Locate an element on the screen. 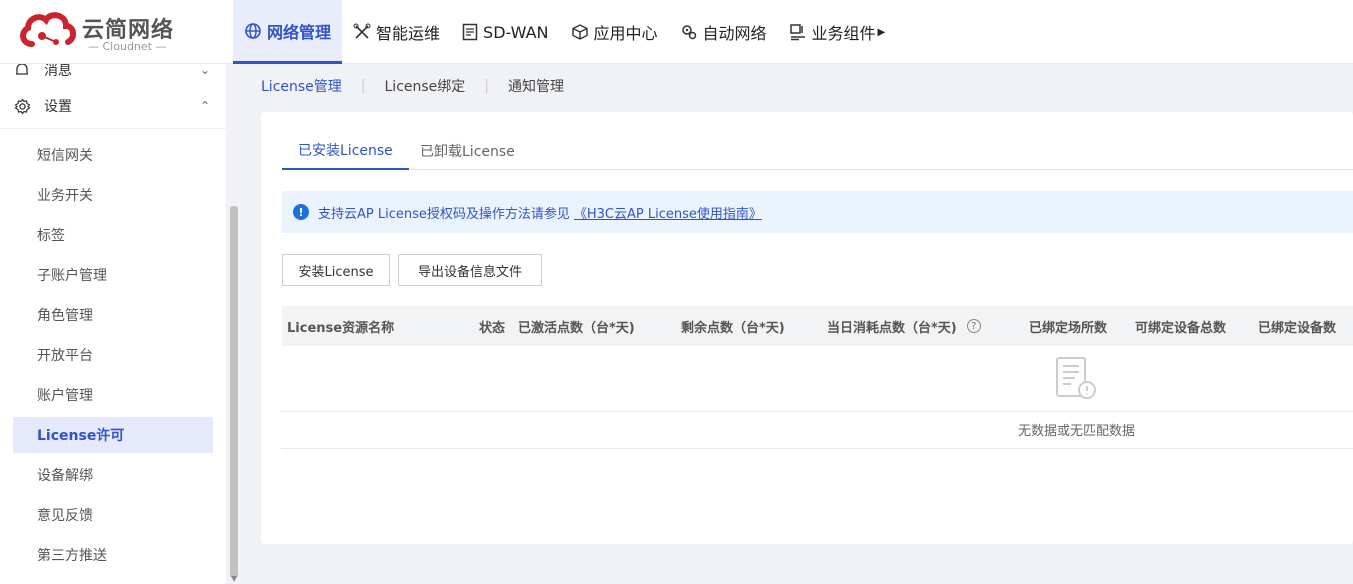  notice-text: 支持云AP License授权码及操作方法请参见 is located at coordinates (444, 214).